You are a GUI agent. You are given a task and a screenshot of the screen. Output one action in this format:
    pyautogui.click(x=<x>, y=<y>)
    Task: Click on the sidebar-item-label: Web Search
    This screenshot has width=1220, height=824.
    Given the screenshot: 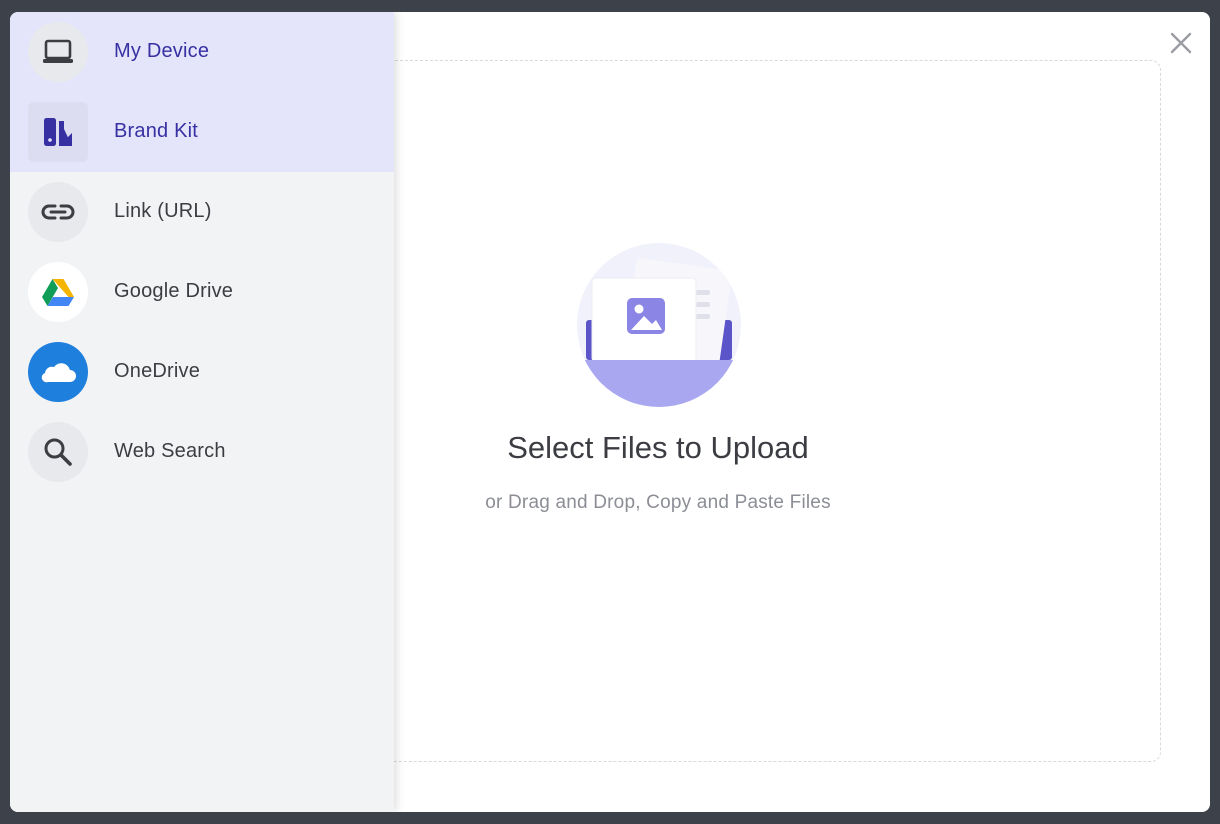 What is the action you would take?
    pyautogui.click(x=170, y=451)
    